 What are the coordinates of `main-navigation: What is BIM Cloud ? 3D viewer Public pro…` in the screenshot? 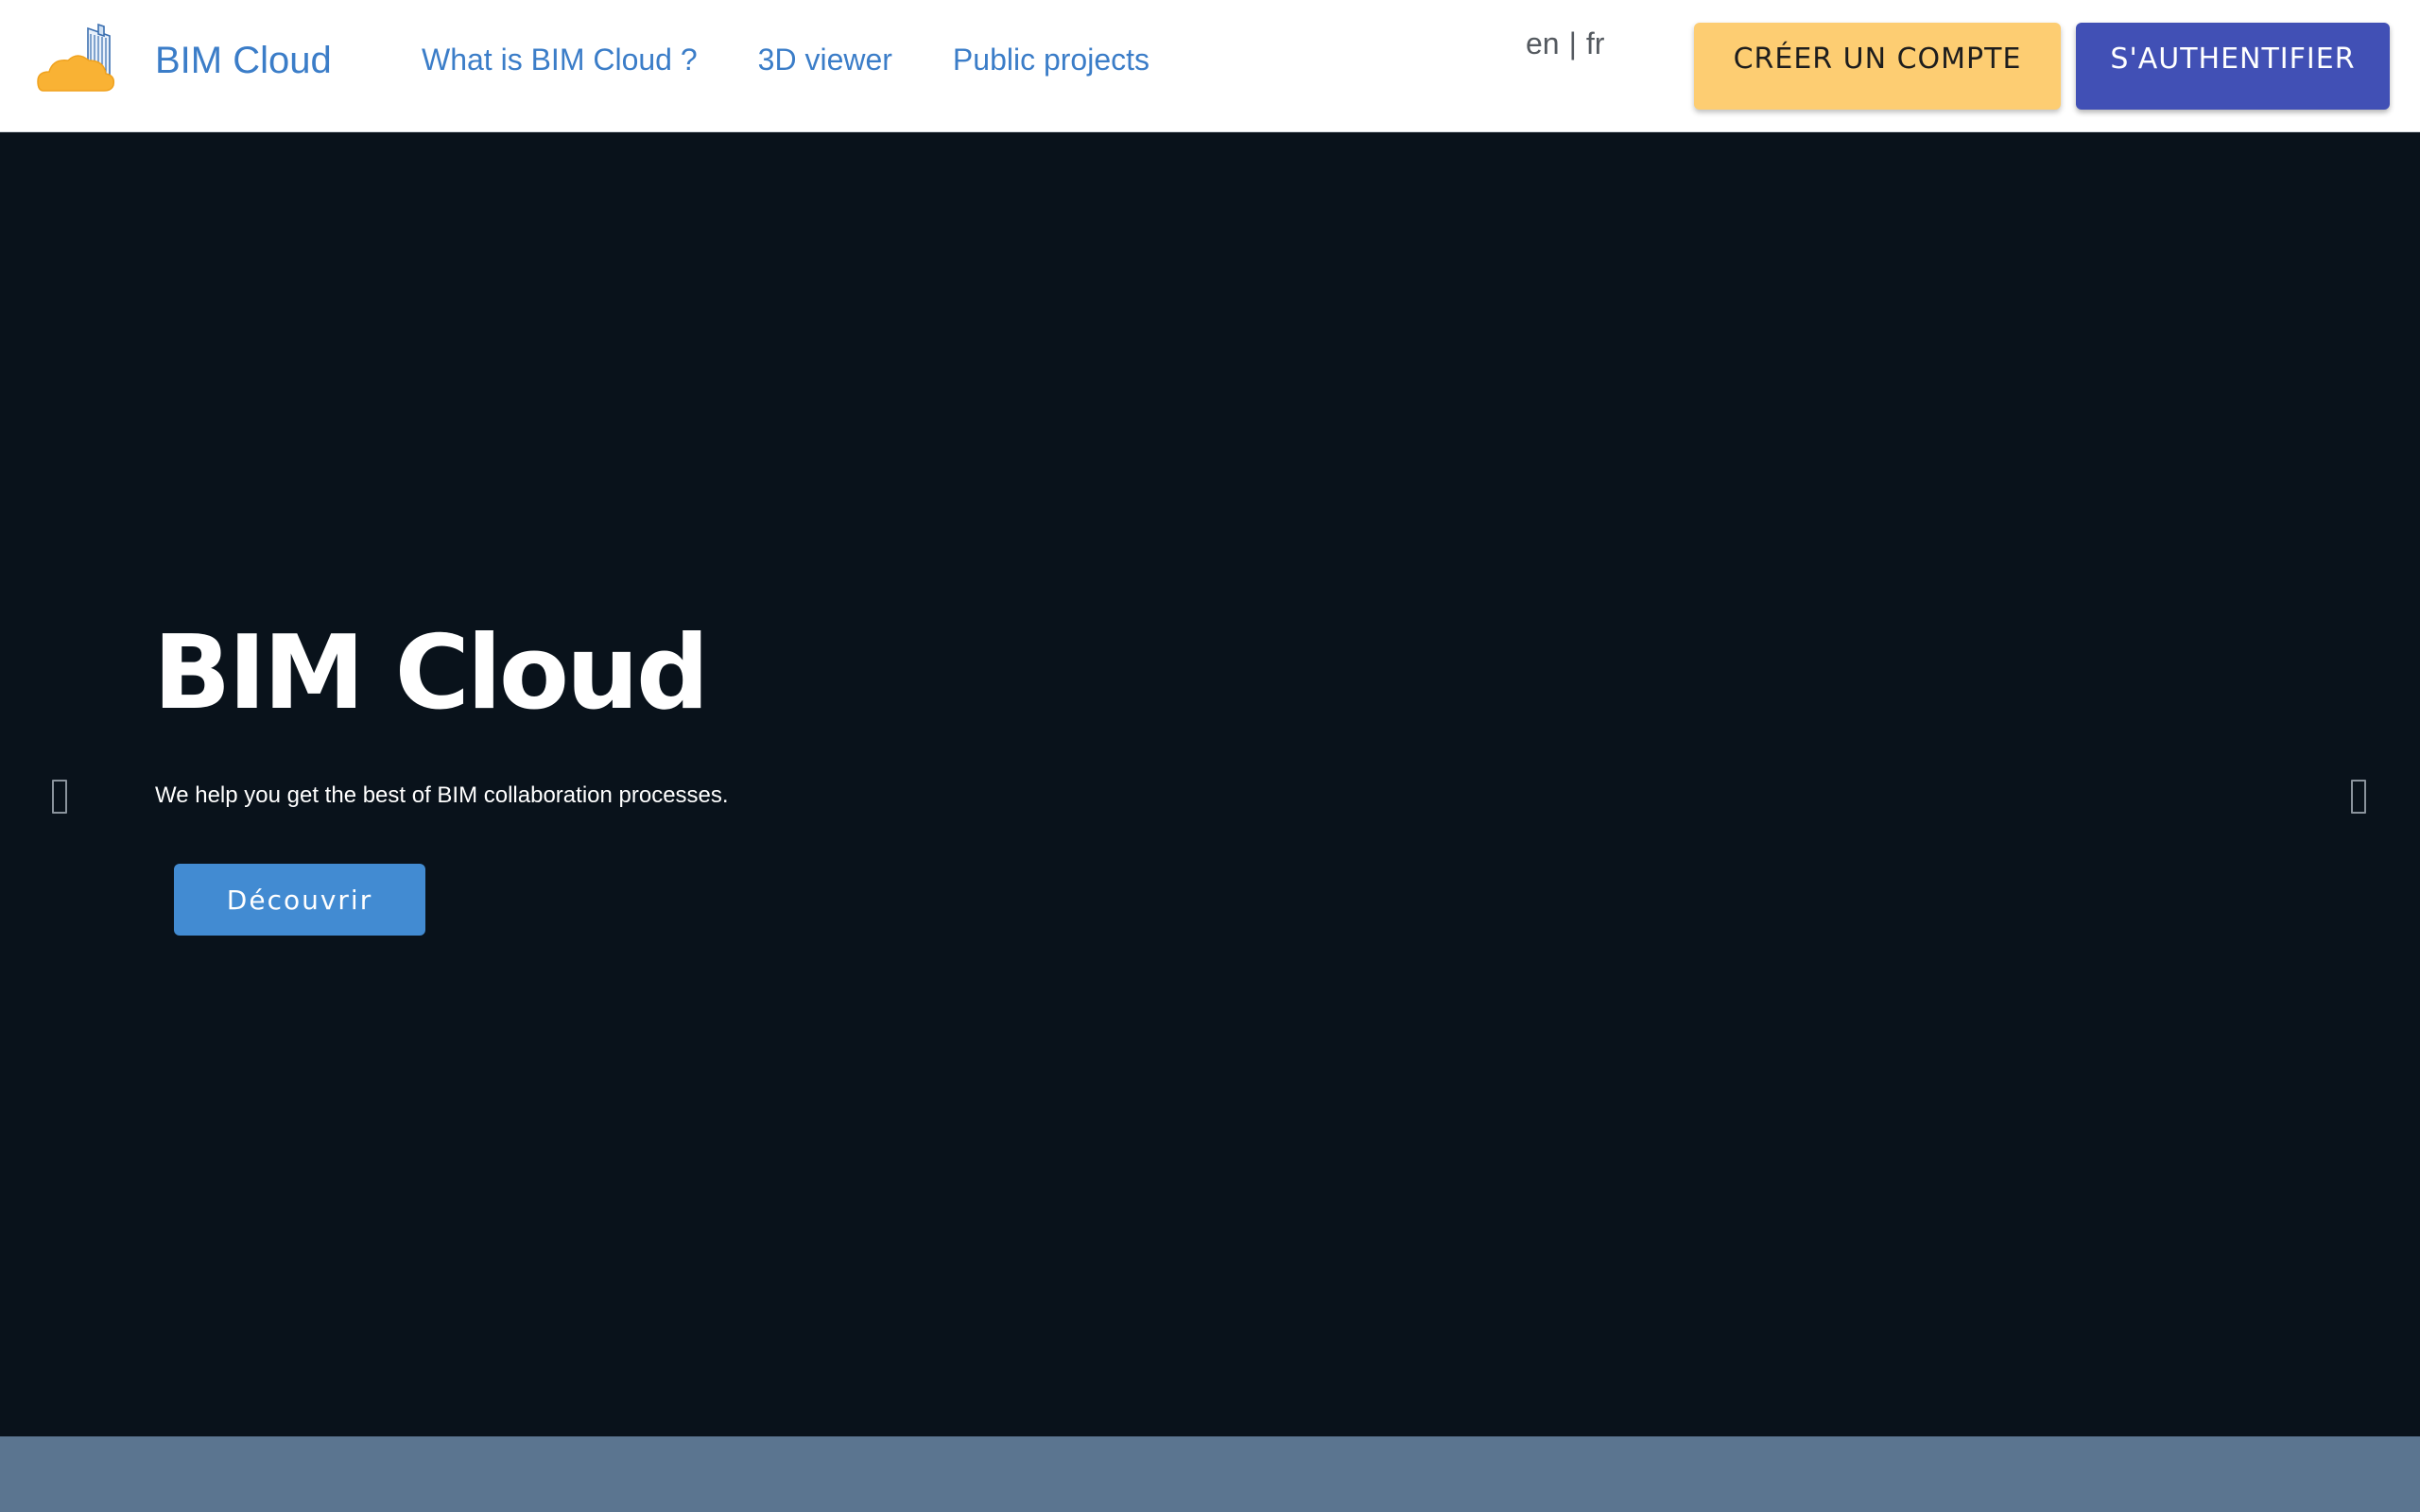 It's located at (816, 59).